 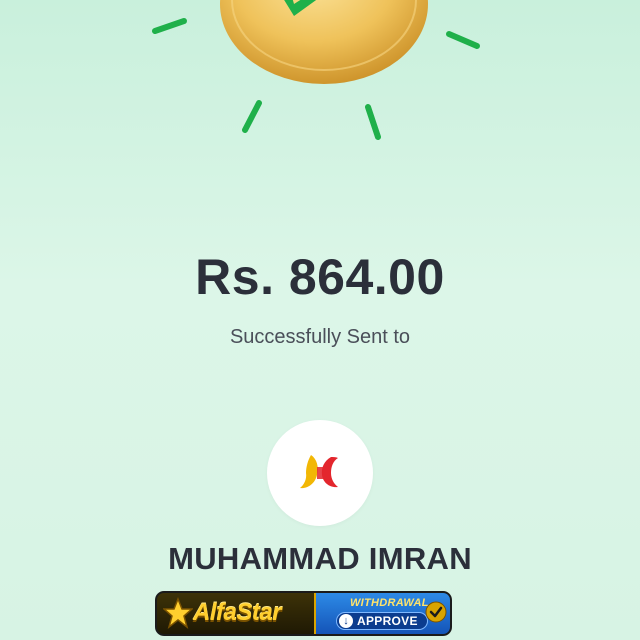 What do you see at coordinates (436, 612) in the screenshot?
I see `check-seal-icon` at bounding box center [436, 612].